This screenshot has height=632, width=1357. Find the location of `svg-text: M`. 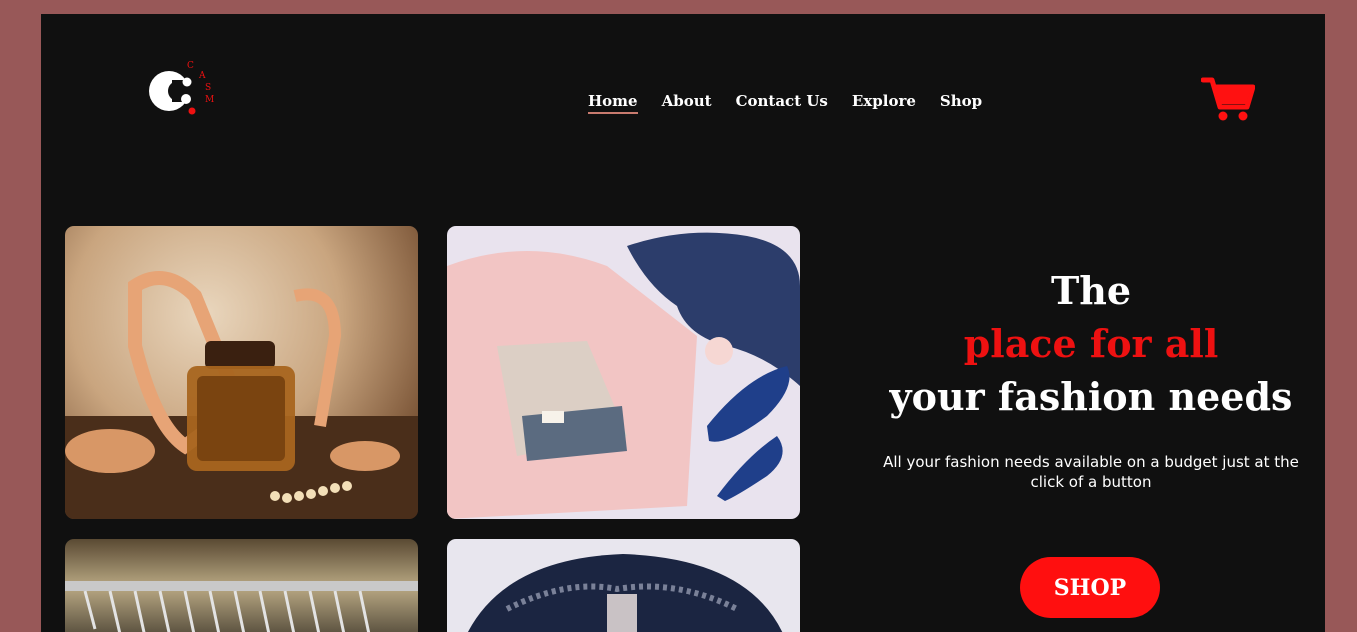

svg-text: M is located at coordinates (209, 100).